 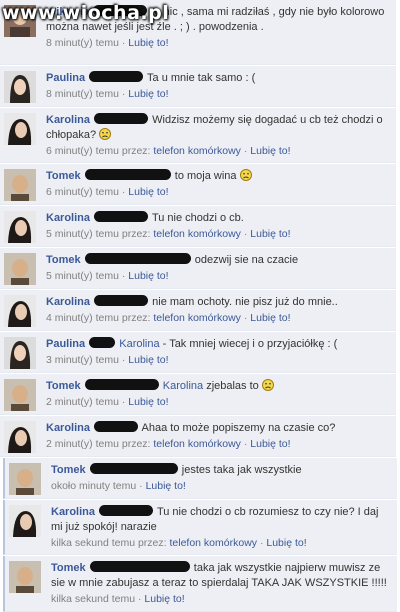 What do you see at coordinates (246, 260) in the screenshot?
I see `comment-text: odezwij sie na czacie` at bounding box center [246, 260].